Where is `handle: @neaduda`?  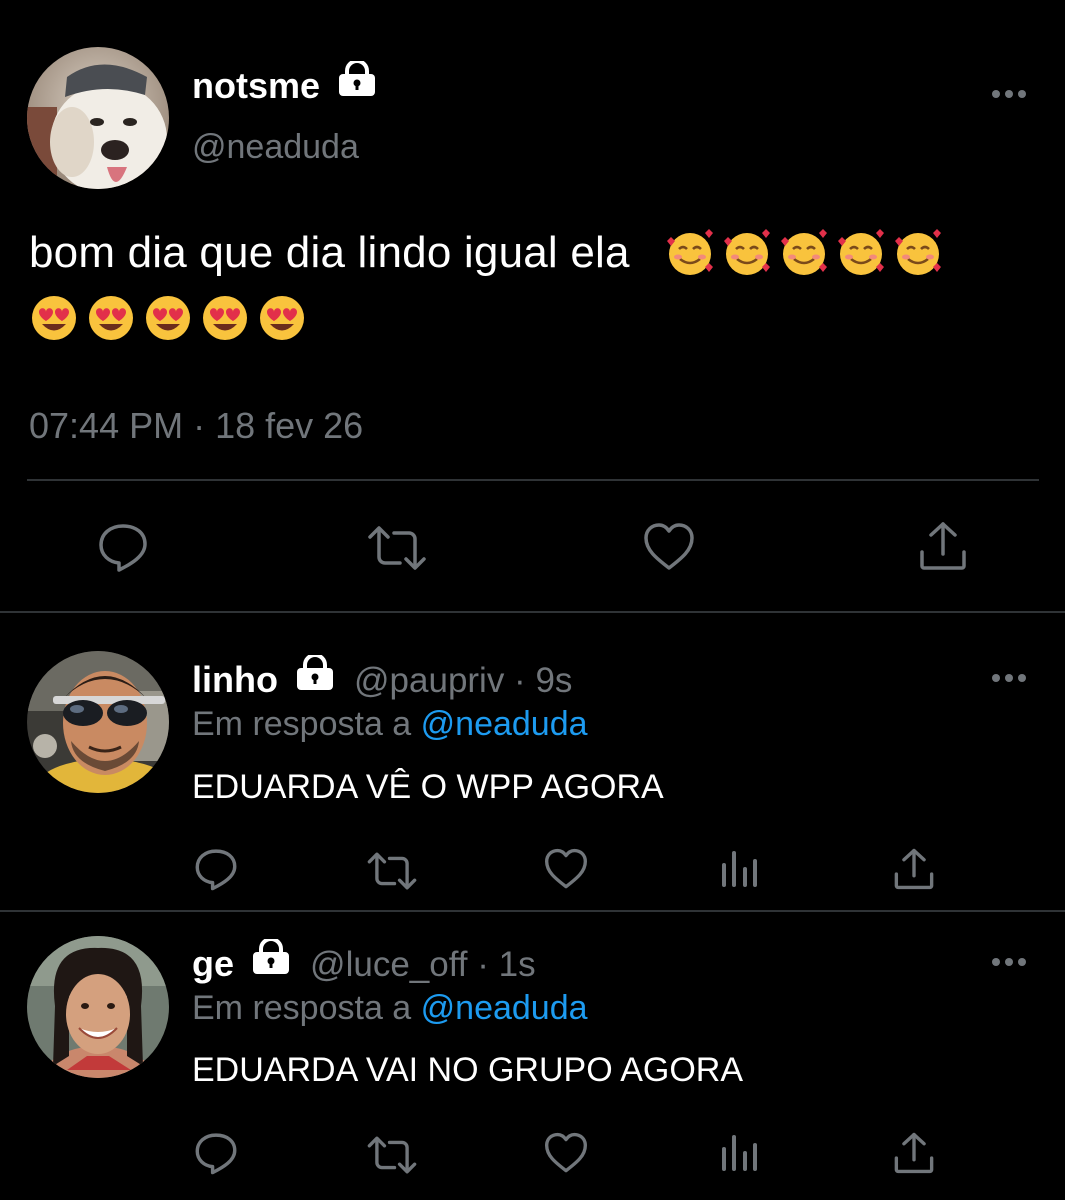
handle: @neaduda is located at coordinates (275, 147).